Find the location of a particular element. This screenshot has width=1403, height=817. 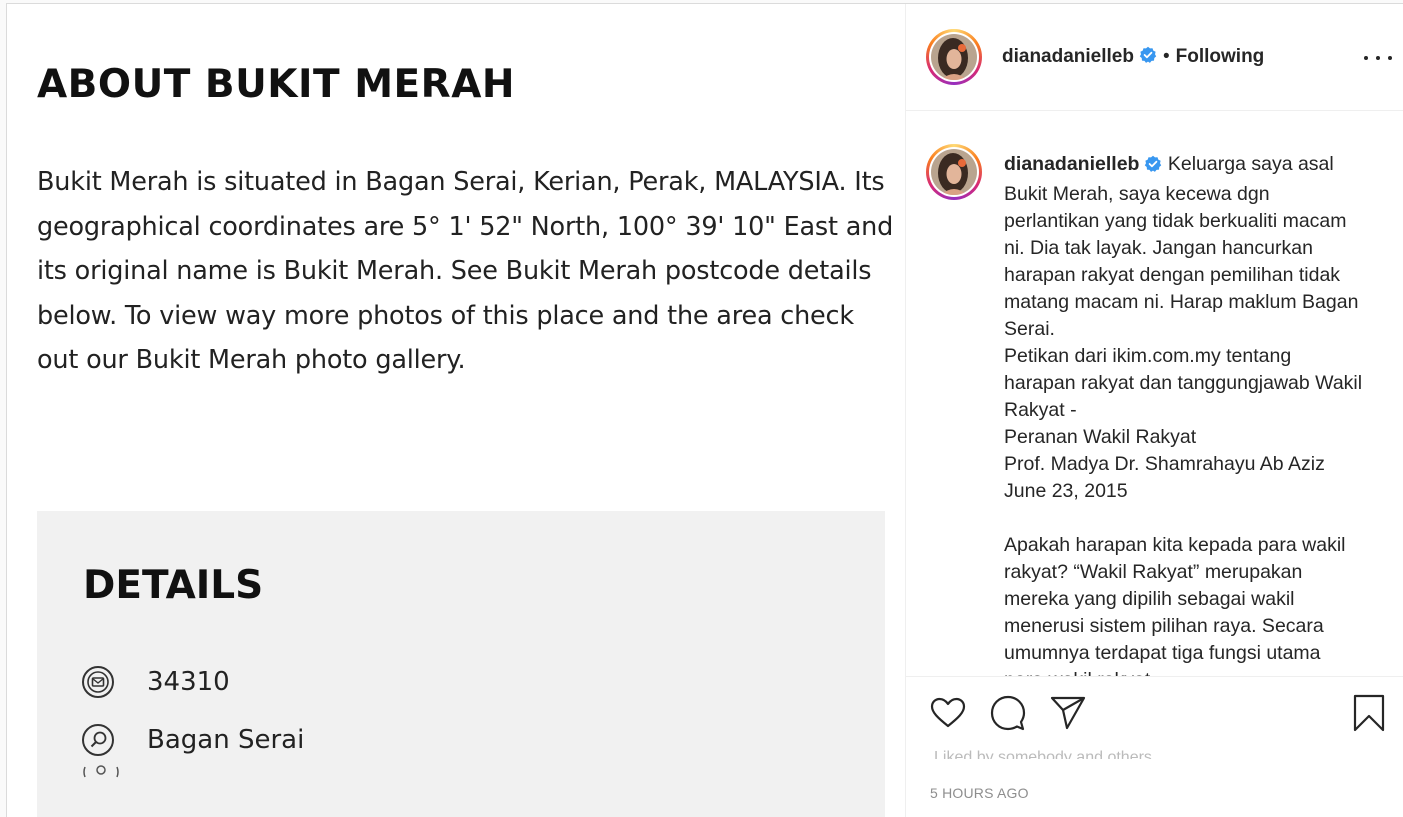

verified-badge-icon is located at coordinates (1148, 57).